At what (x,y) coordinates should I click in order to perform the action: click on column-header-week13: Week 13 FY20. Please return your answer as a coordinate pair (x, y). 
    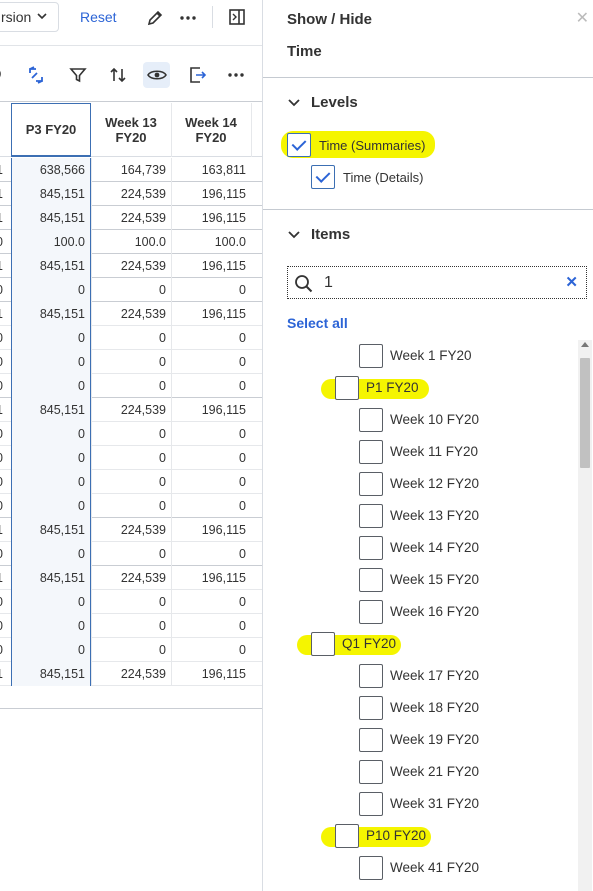
    Looking at the image, I should click on (131, 130).